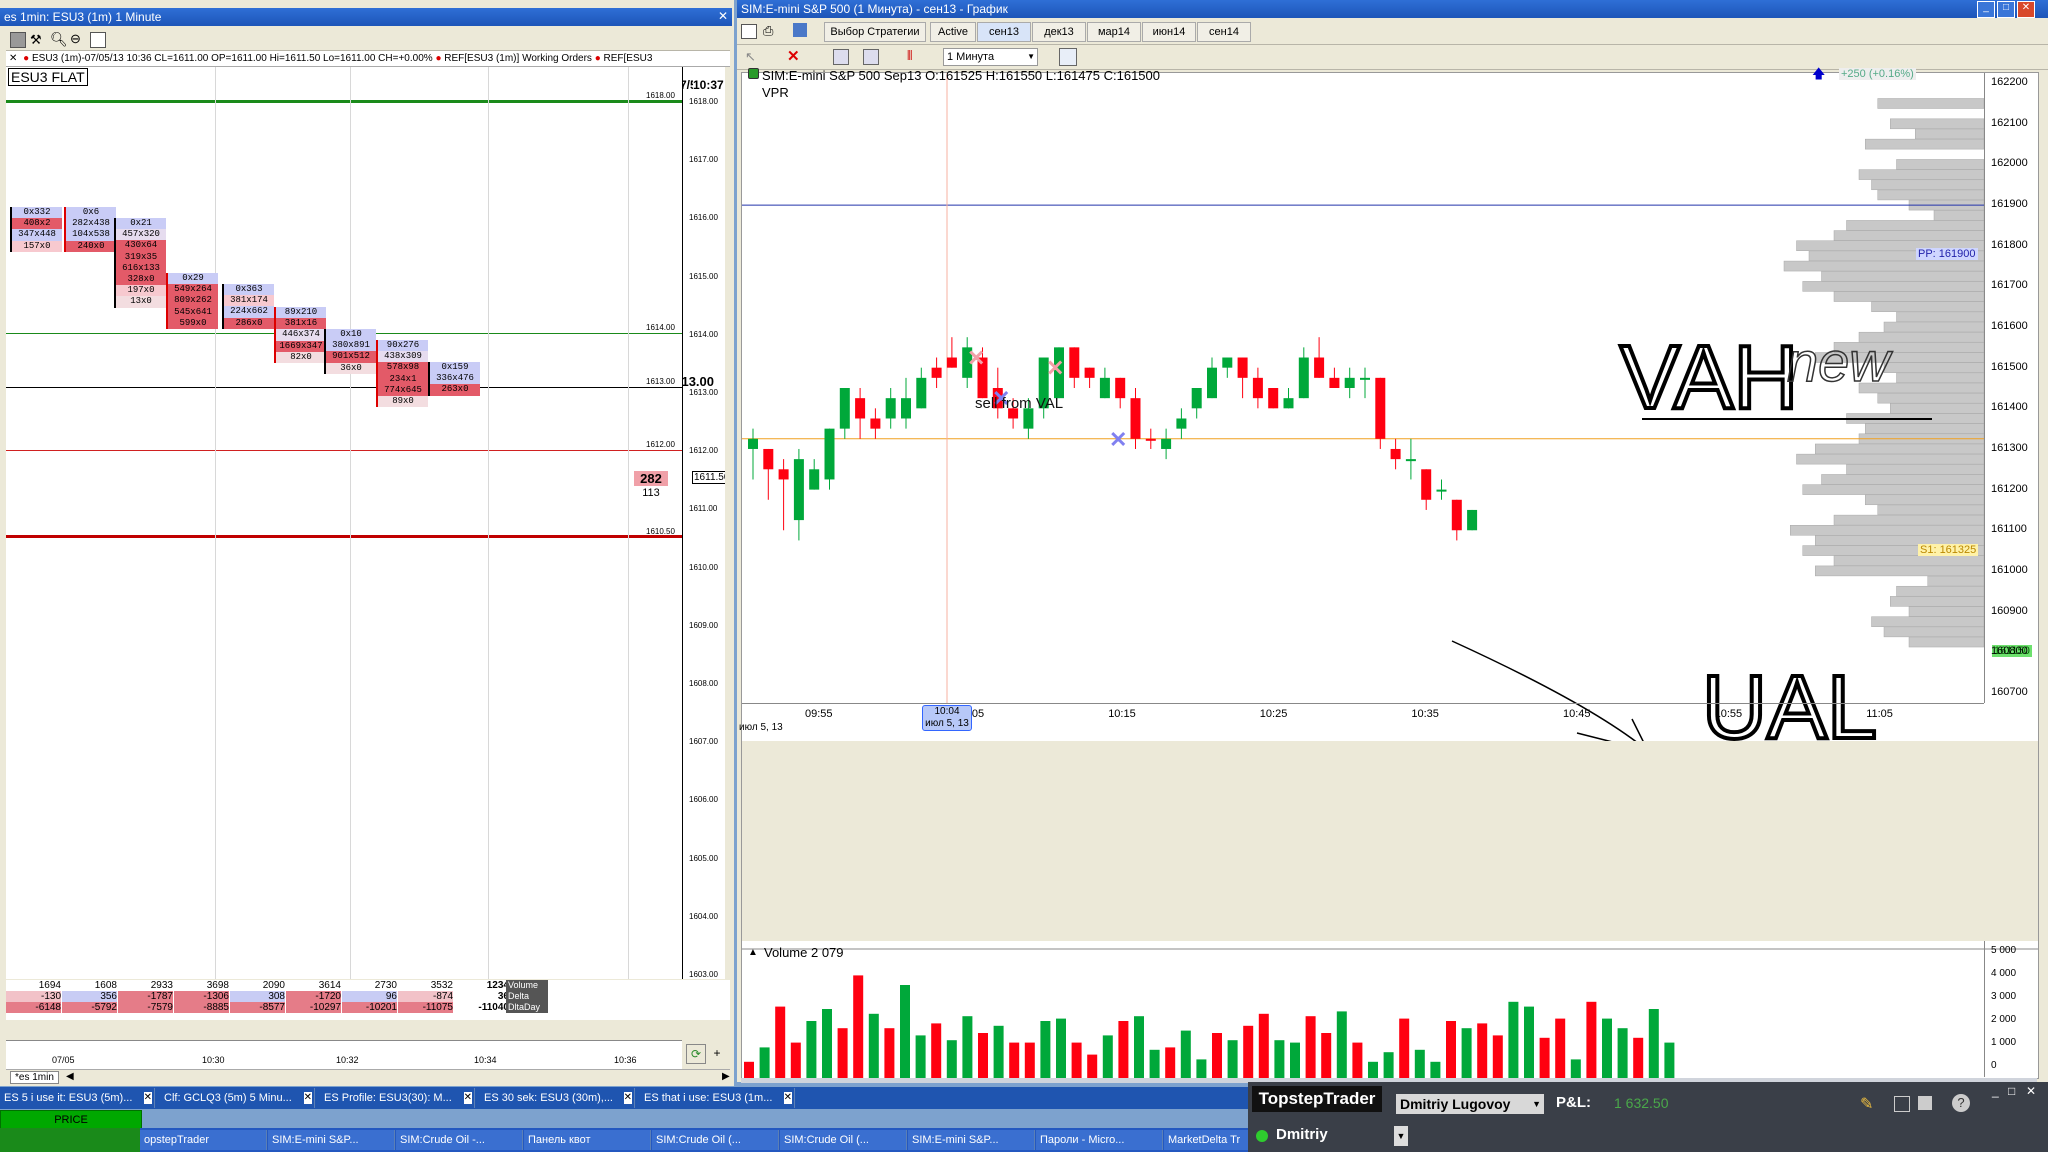  Describe the element at coordinates (71, 1120) in the screenshot. I see `price-button: PRICE` at that location.